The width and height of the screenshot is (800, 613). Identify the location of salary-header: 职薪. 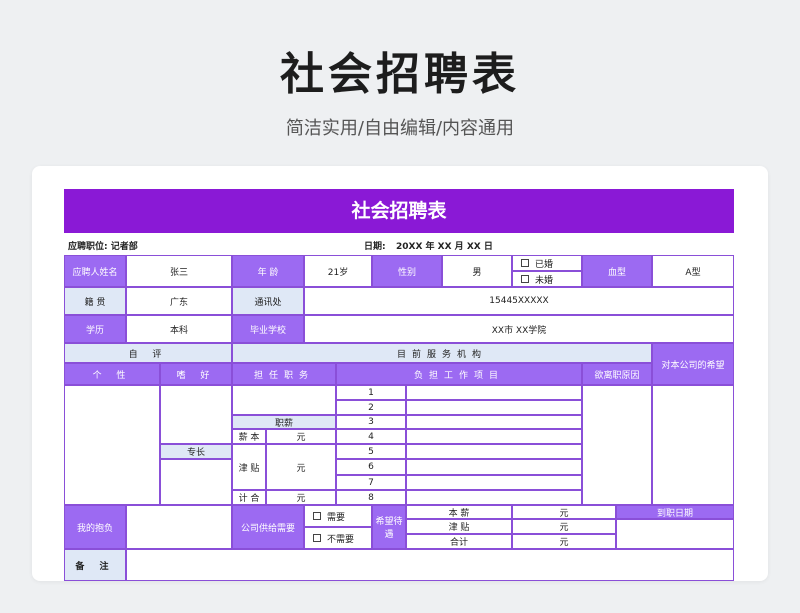
(284, 422).